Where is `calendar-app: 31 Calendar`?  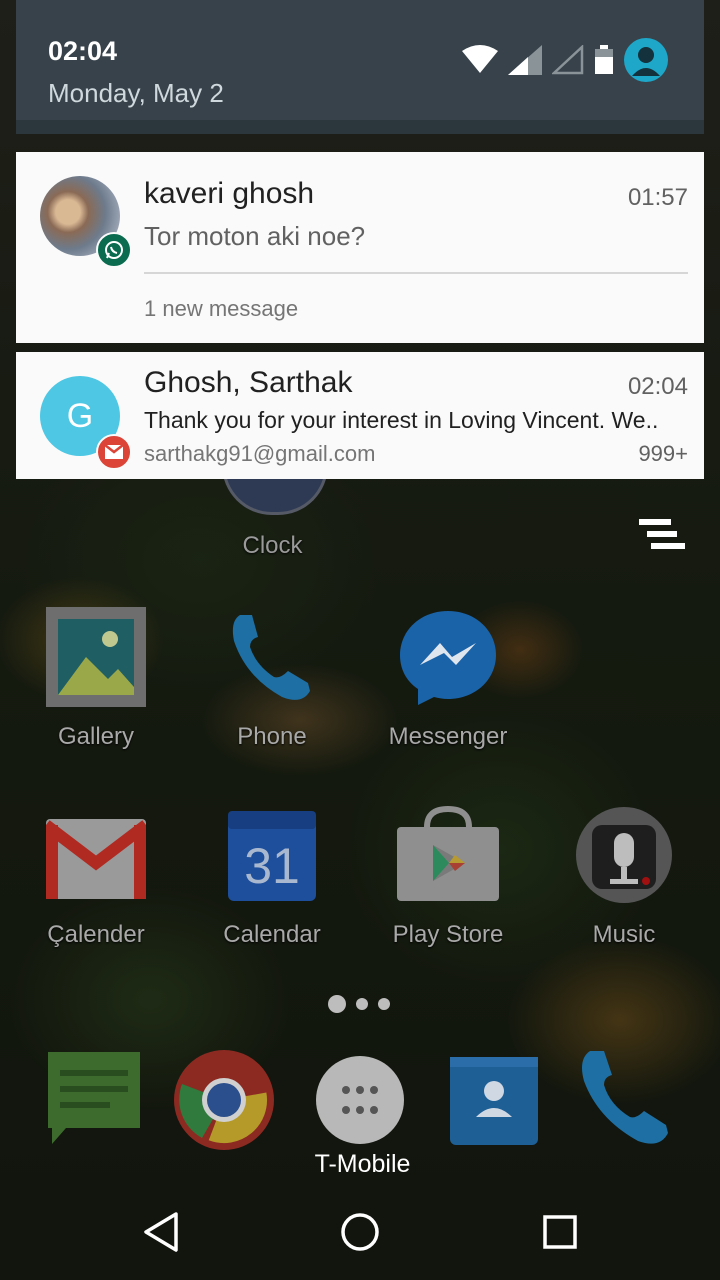 calendar-app: 31 Calendar is located at coordinates (272, 877).